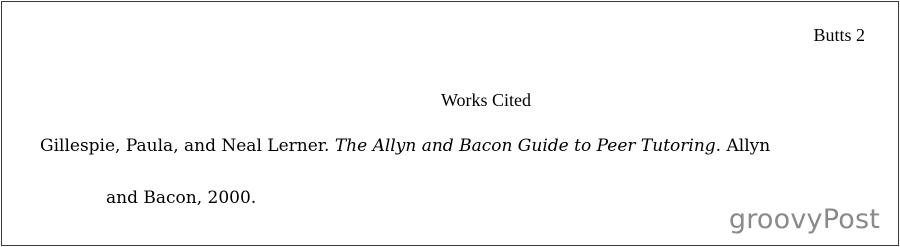 The width and height of the screenshot is (900, 247). What do you see at coordinates (839, 35) in the screenshot?
I see `running-head: Butts 2` at bounding box center [839, 35].